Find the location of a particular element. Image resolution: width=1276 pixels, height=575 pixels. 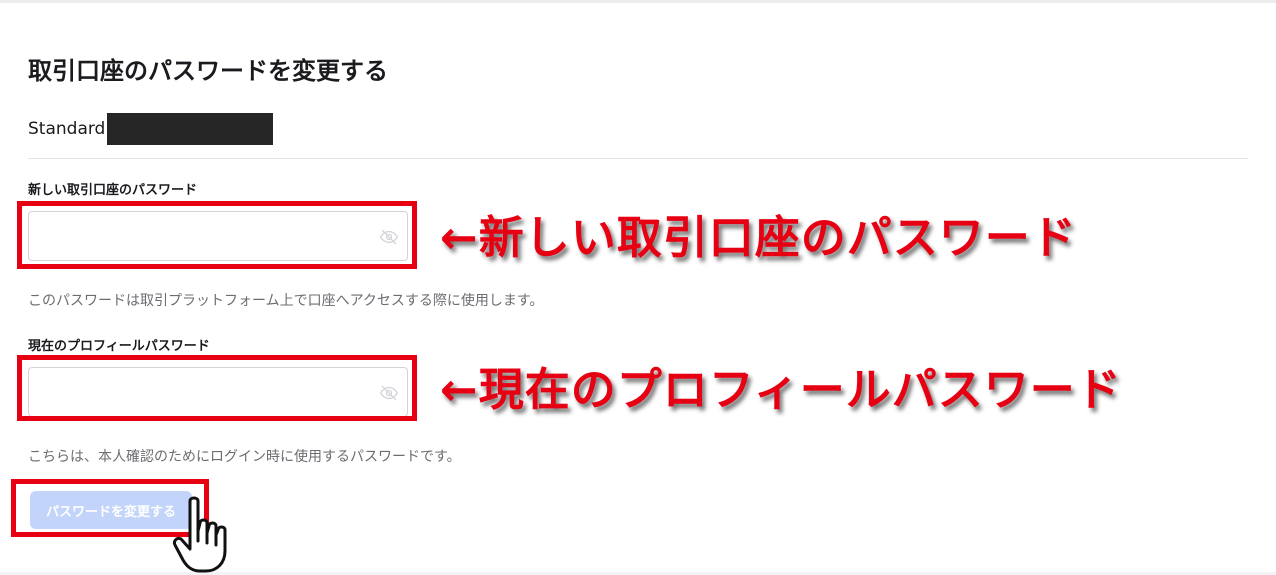

new-password-hint: このパスワードは取引プラットフォーム上で口座へアクセスする際に使用します。 is located at coordinates (286, 301).